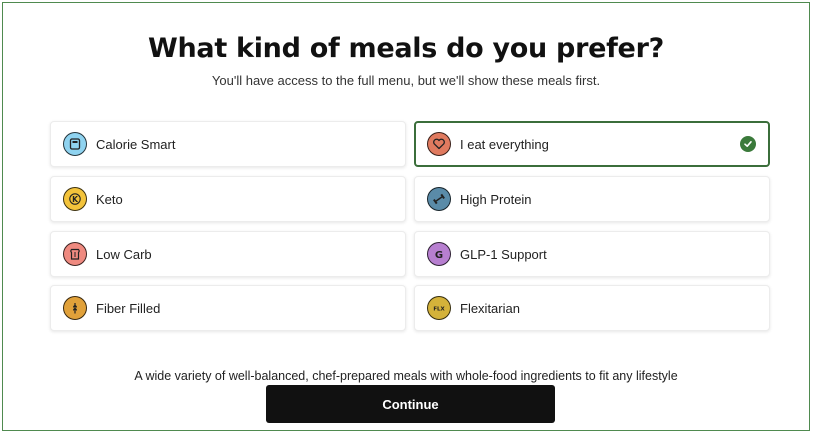  I want to click on keto-icon-letter: K, so click(75, 199).